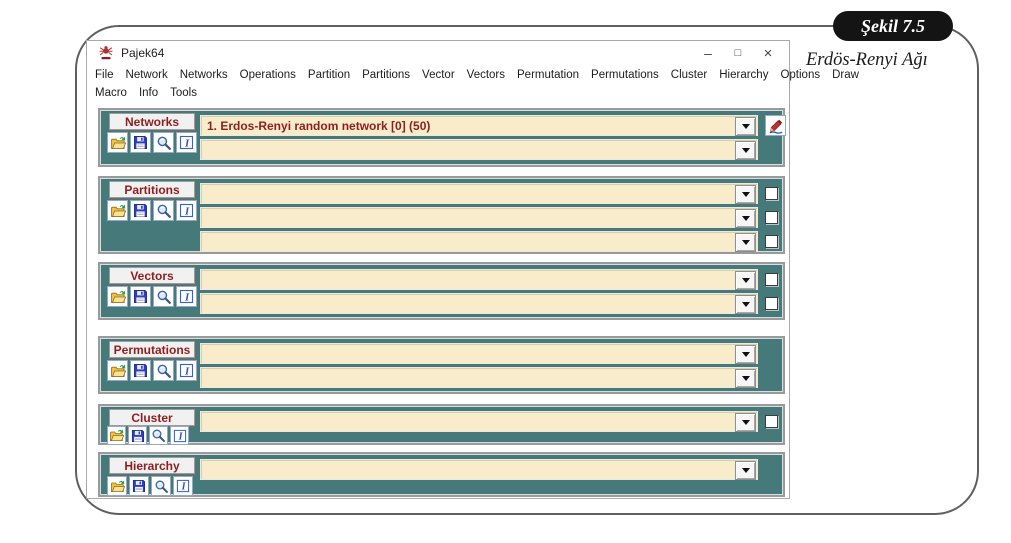 The width and height of the screenshot is (1011, 543). What do you see at coordinates (147, 75) in the screenshot?
I see `menu-network: Network` at bounding box center [147, 75].